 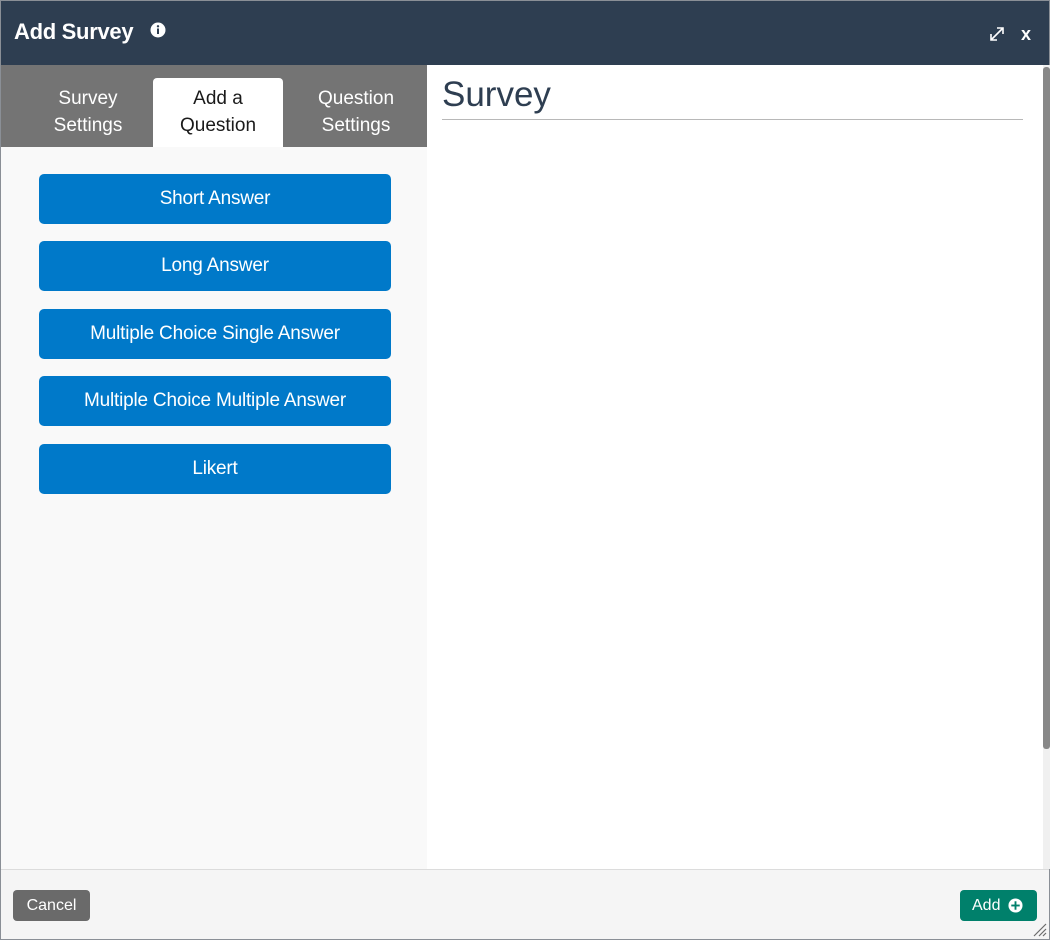 What do you see at coordinates (1026, 34) in the screenshot?
I see `close-button: x` at bounding box center [1026, 34].